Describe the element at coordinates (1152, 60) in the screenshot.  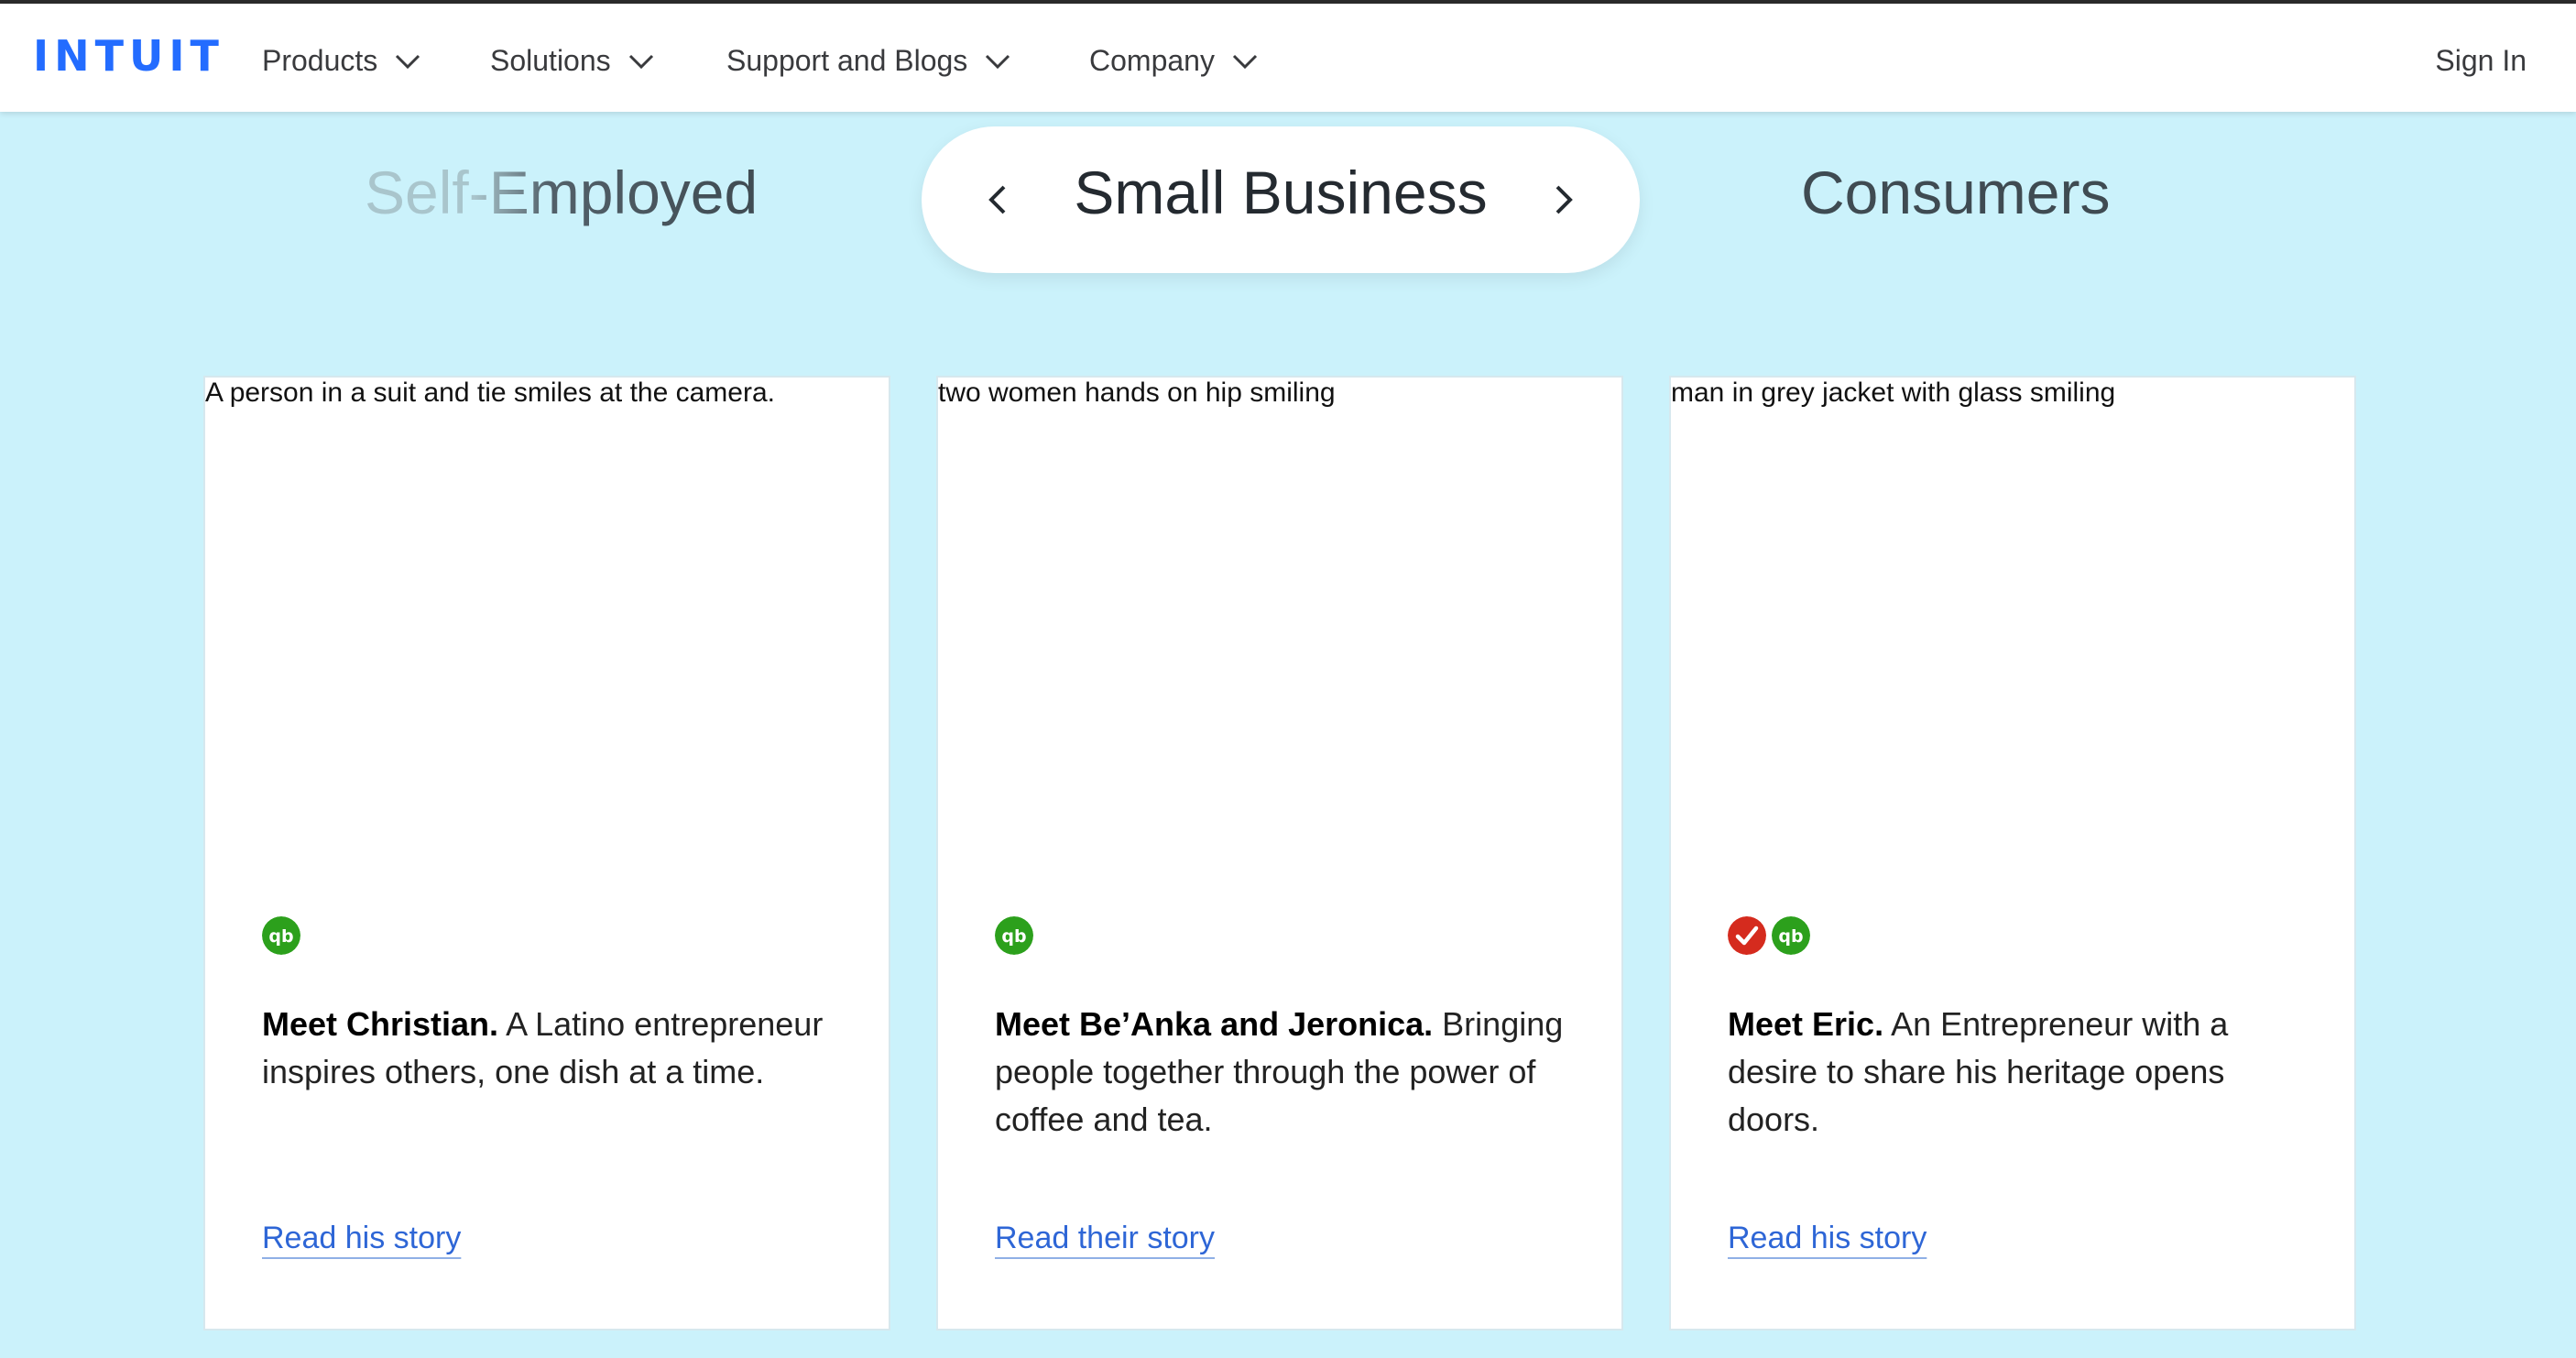
I see `nav-company-label: Company` at that location.